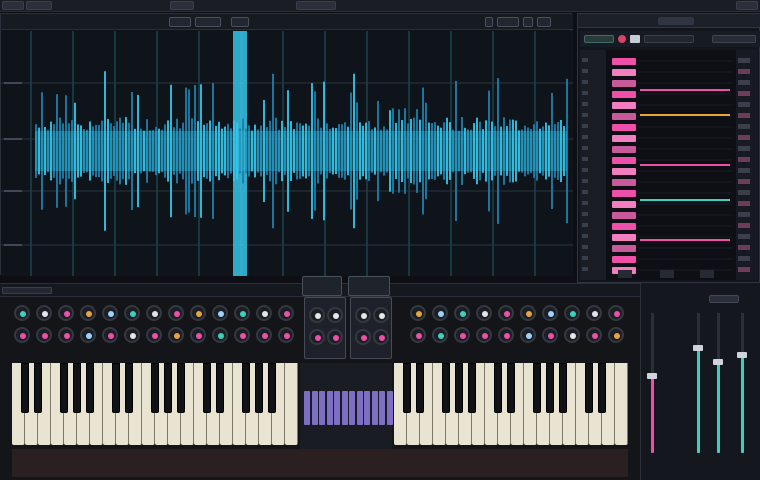 The width and height of the screenshot is (760, 480). I want to click on pattern-name-field, so click(669, 39).